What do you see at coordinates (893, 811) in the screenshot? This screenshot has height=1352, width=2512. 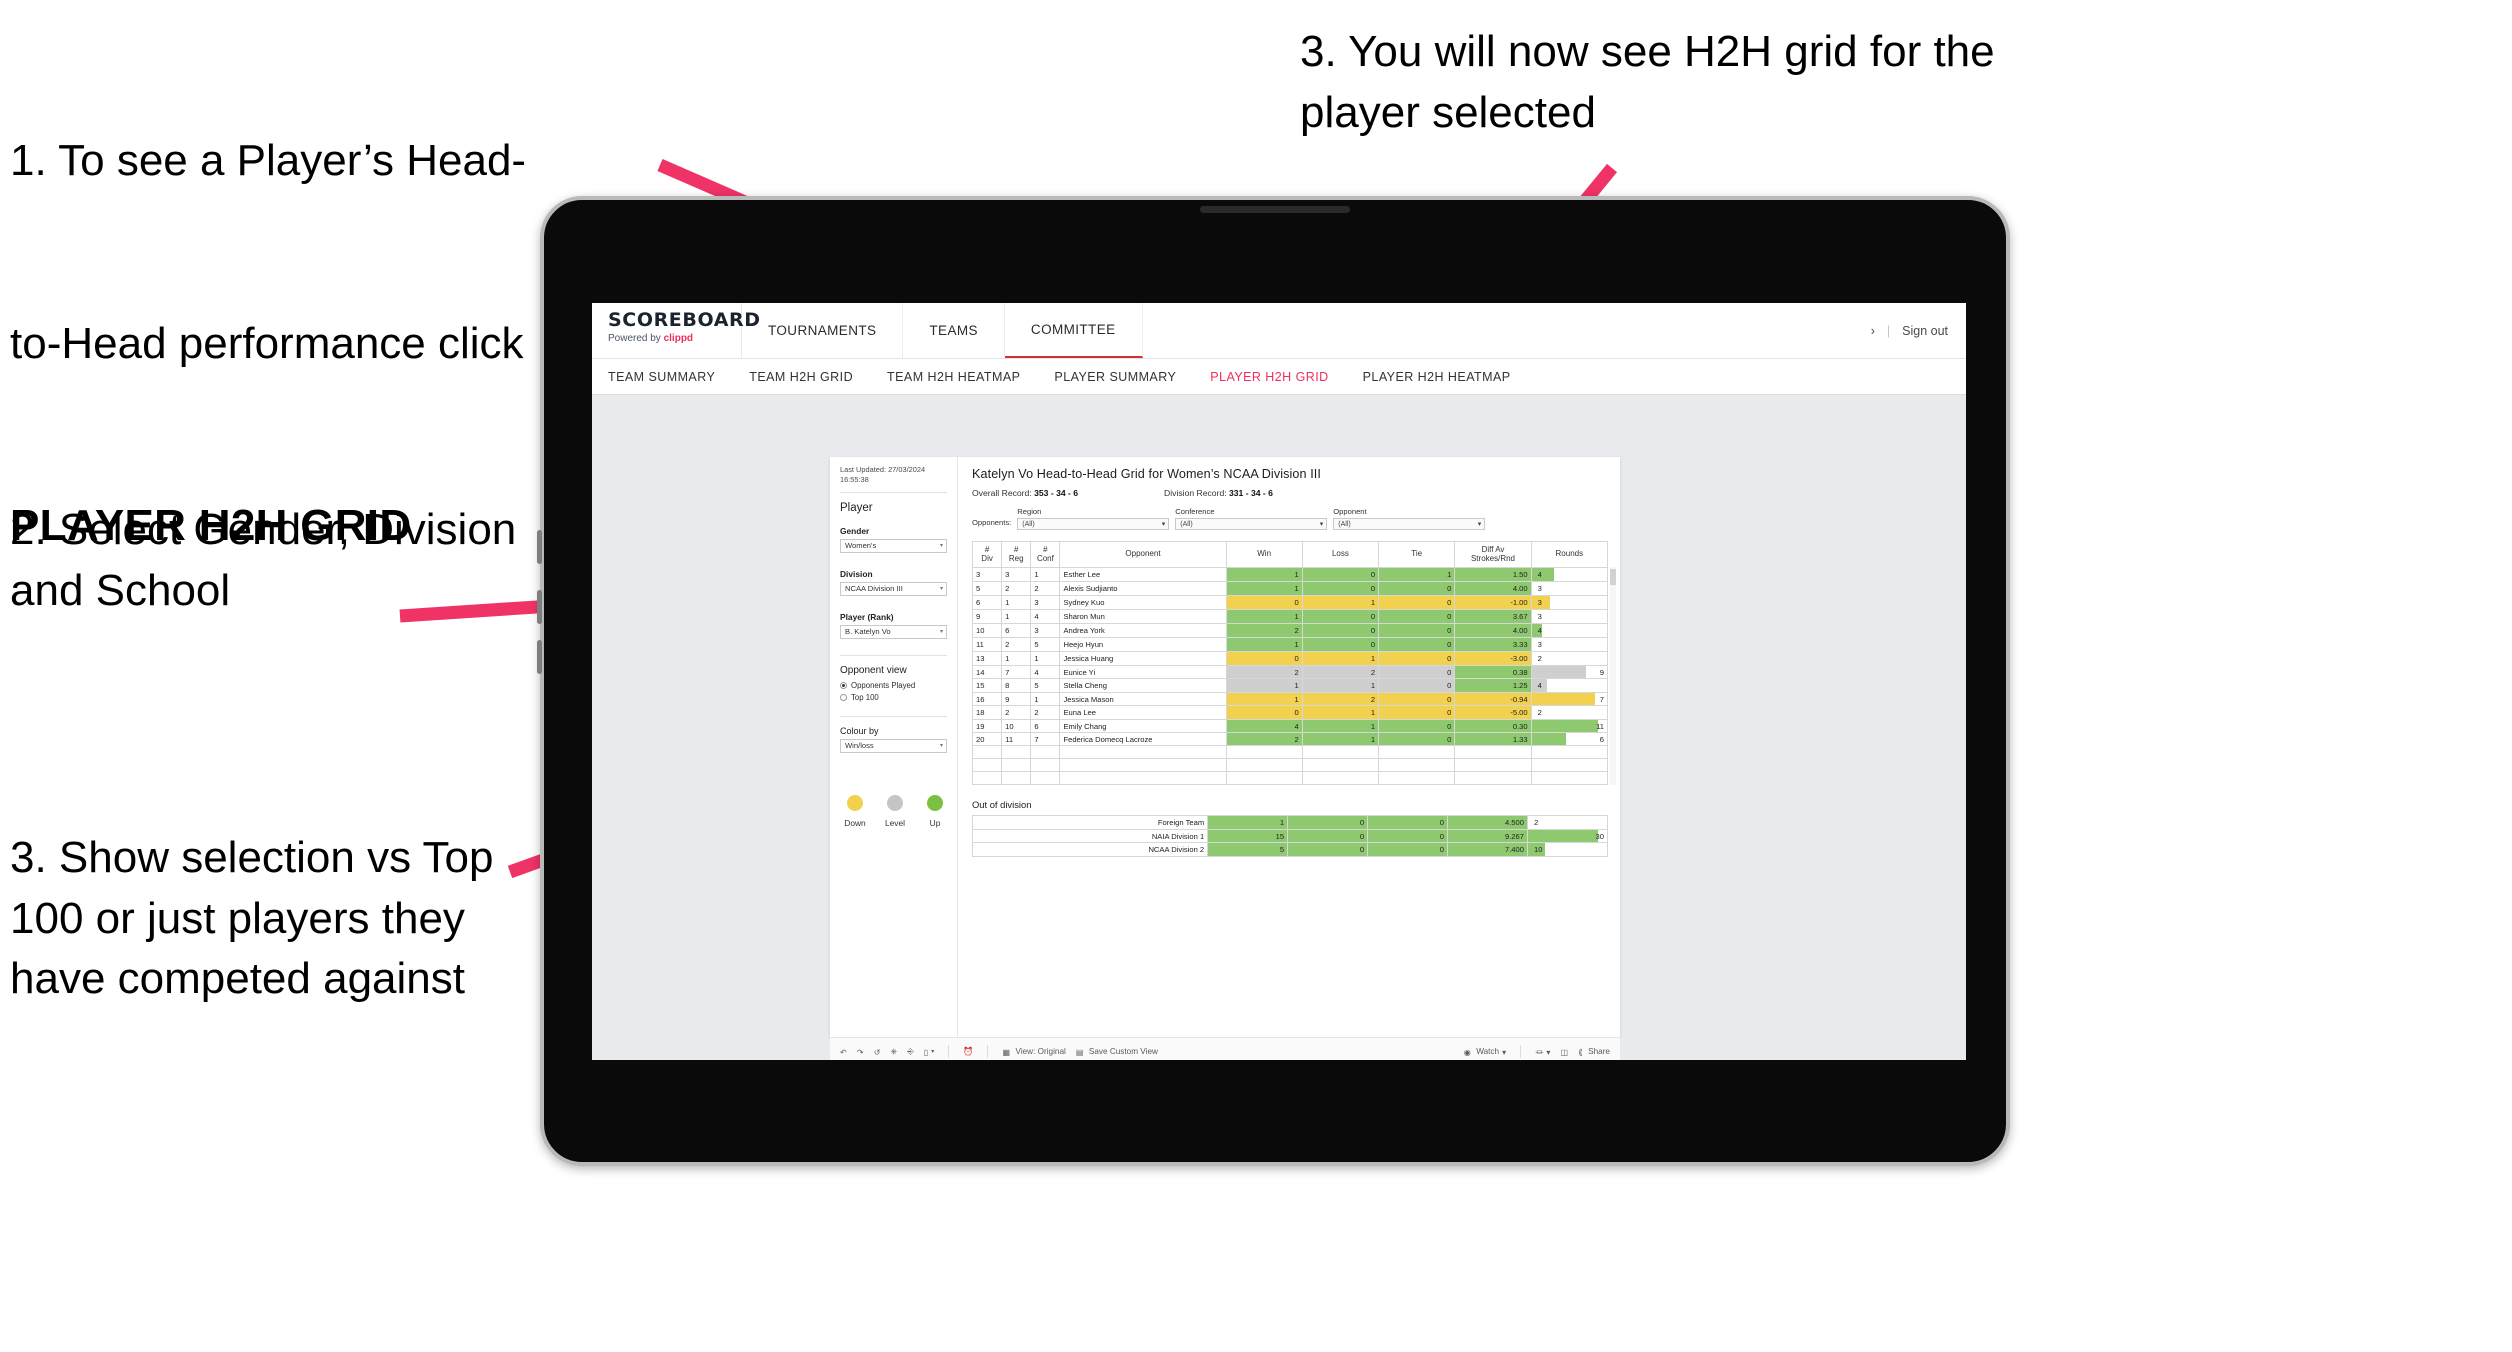 I see `colour-legend: Down Level Up` at bounding box center [893, 811].